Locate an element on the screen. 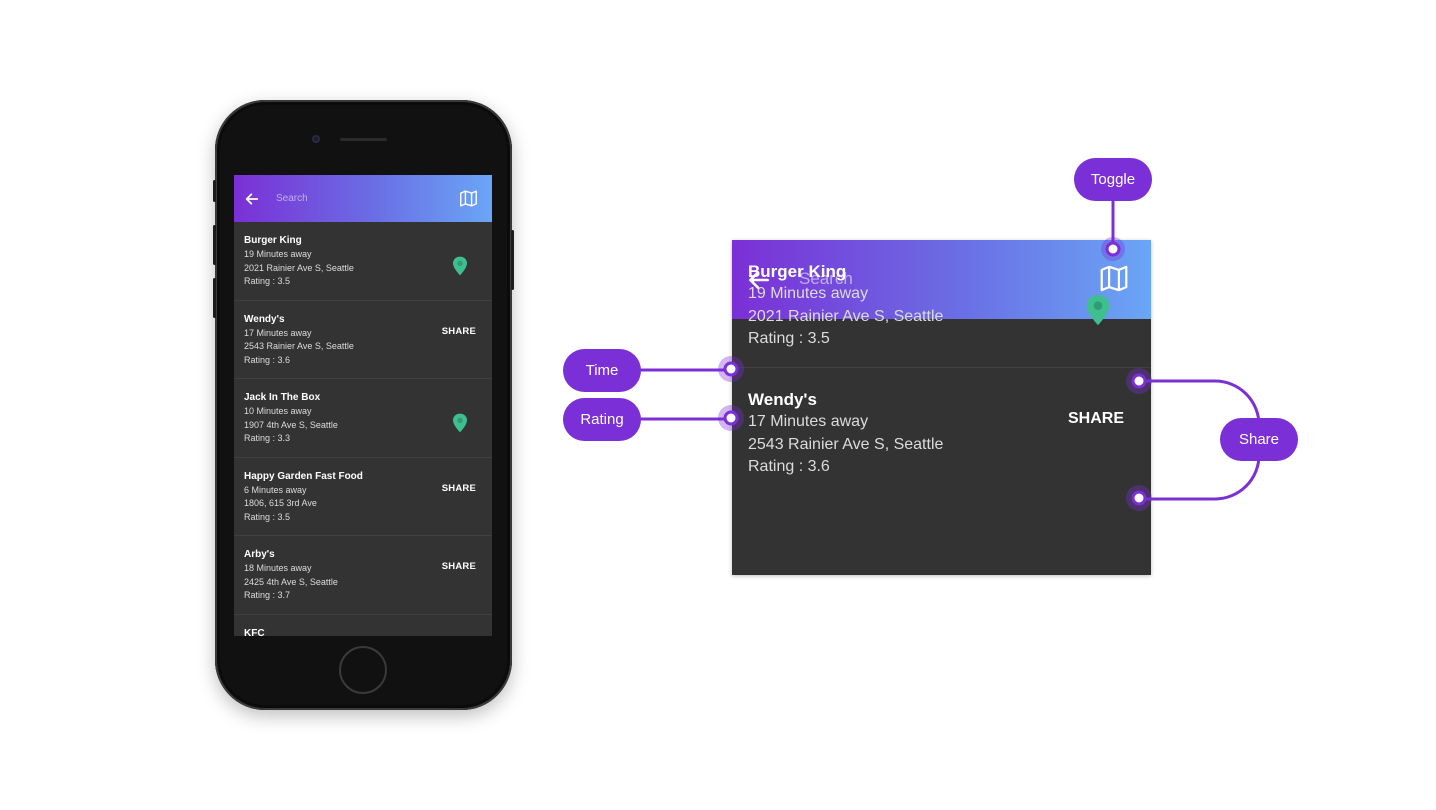 This screenshot has height=810, width=1436. phone-speaker is located at coordinates (363, 139).